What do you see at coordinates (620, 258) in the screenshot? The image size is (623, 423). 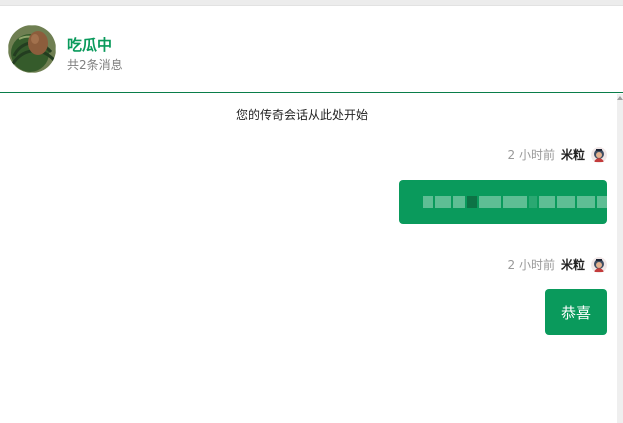 I see `chat-scrollbar` at bounding box center [620, 258].